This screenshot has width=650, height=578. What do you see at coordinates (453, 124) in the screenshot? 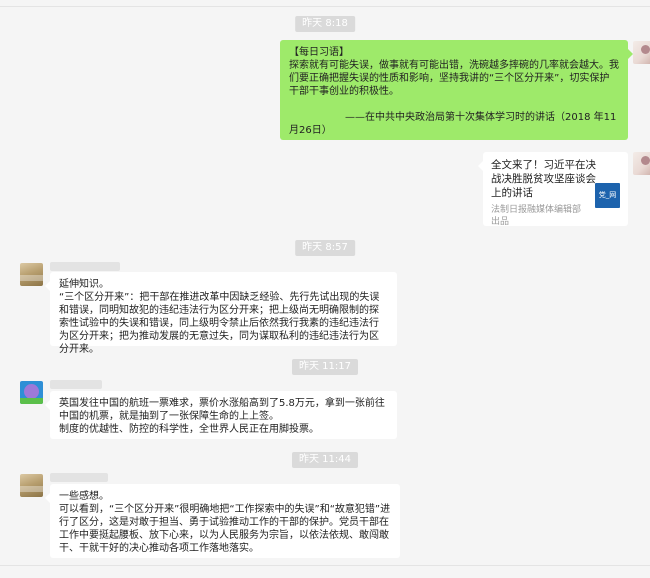
I see `quote-signature: ——在中共中央政治局第十次集体学习时的讲话（2018 年11月26日）` at bounding box center [453, 124].